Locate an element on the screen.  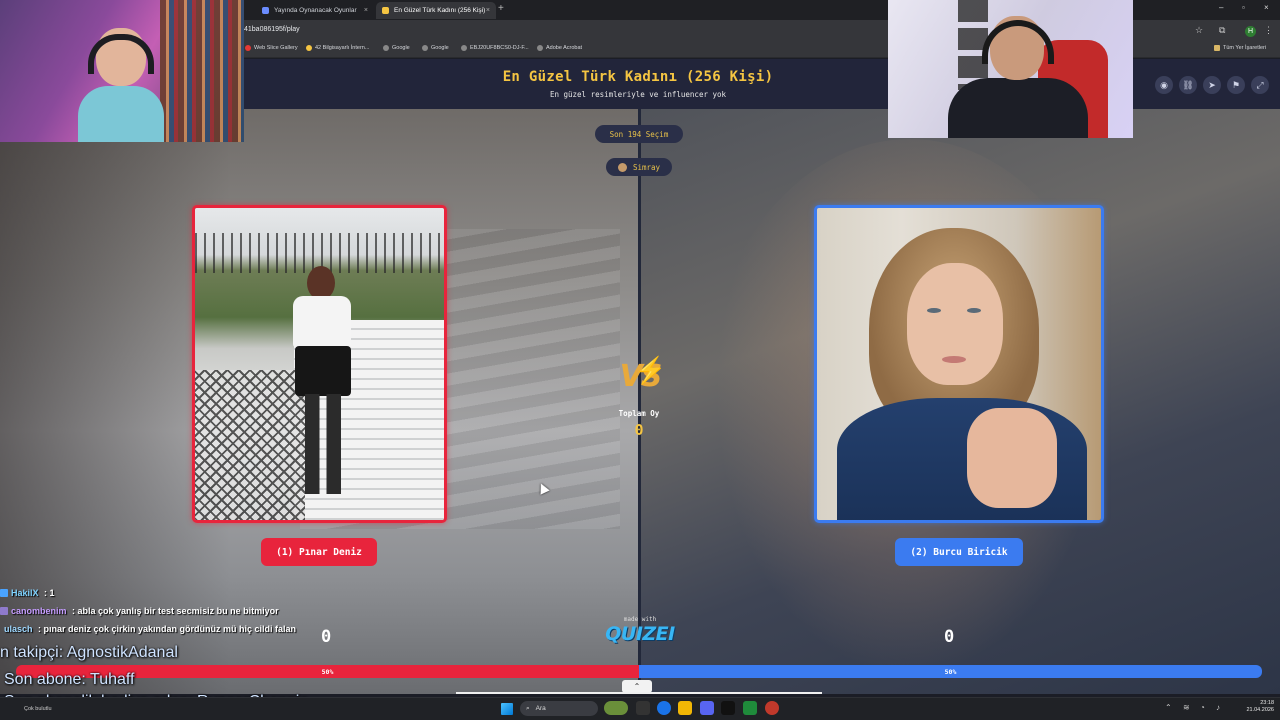
maximize-icon: ▫ is located at coordinates (1243, 7).